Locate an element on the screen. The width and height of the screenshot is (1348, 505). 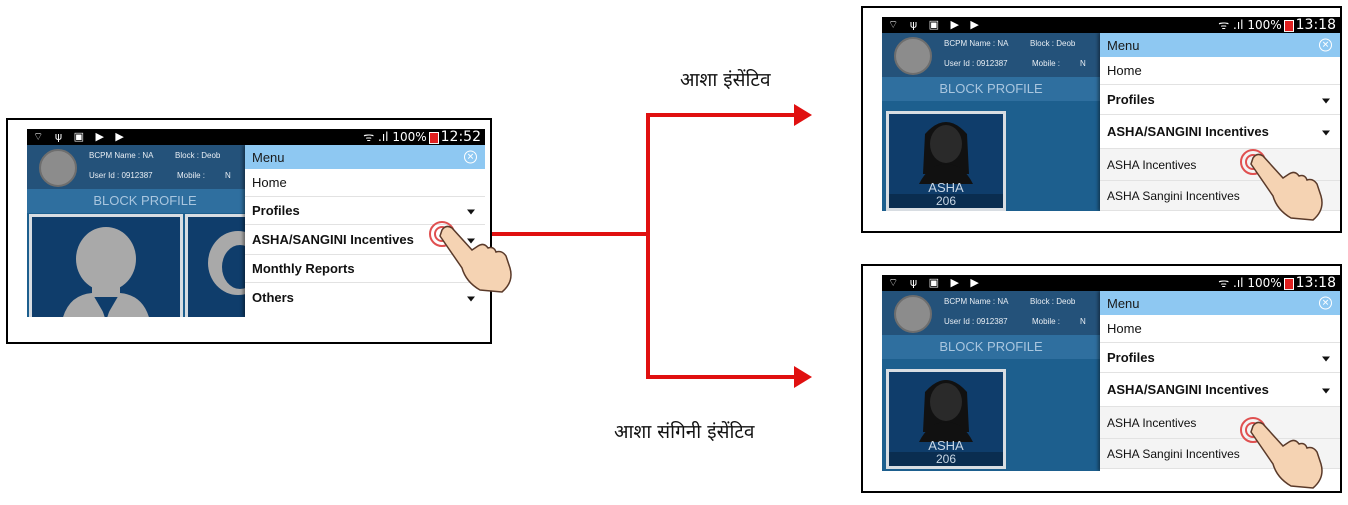
label-asha-sangini-incentive: आशा संगिनी इंसेंटिव is located at coordinates (684, 432).